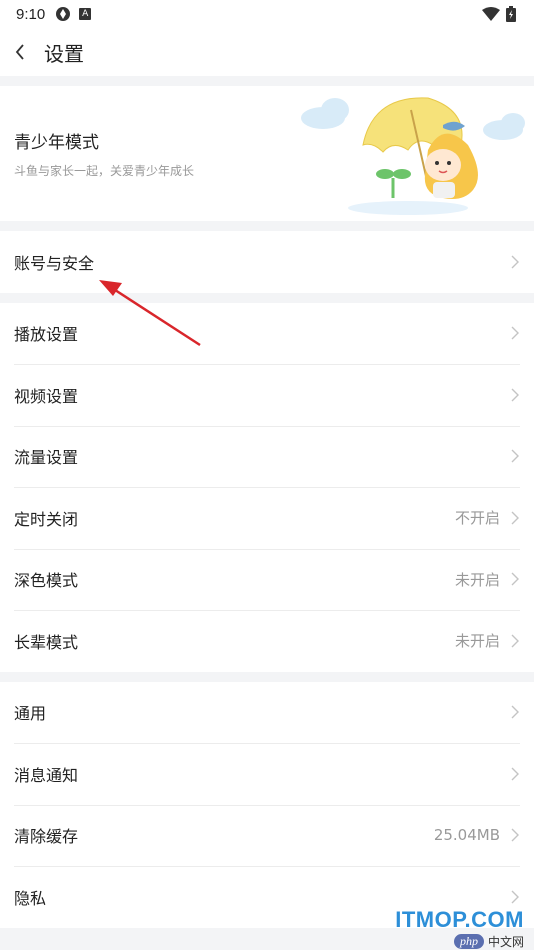 Image resolution: width=534 pixels, height=950 pixels. I want to click on teen-mode-subtitle: 斗鱼与家长一起，关爱青少年成长, so click(104, 171).